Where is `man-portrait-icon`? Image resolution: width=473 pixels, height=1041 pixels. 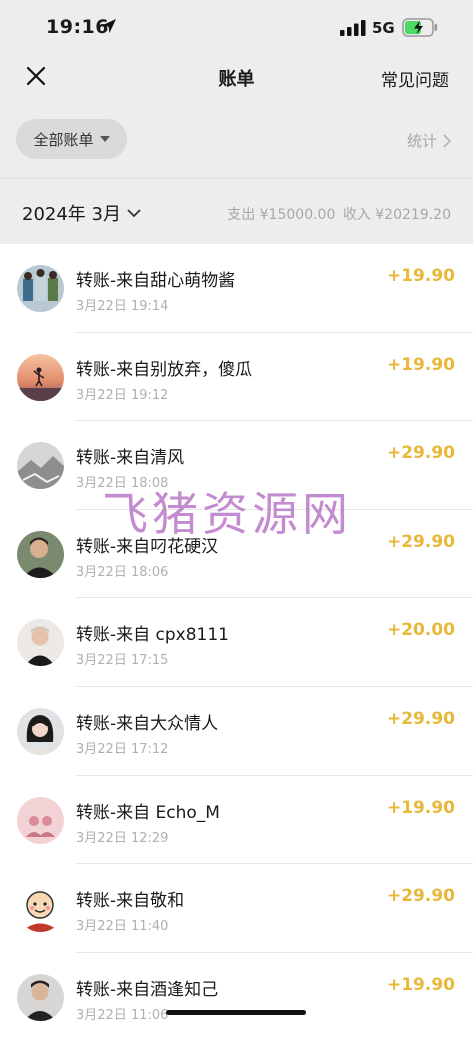
man-portrait-icon is located at coordinates (40, 554).